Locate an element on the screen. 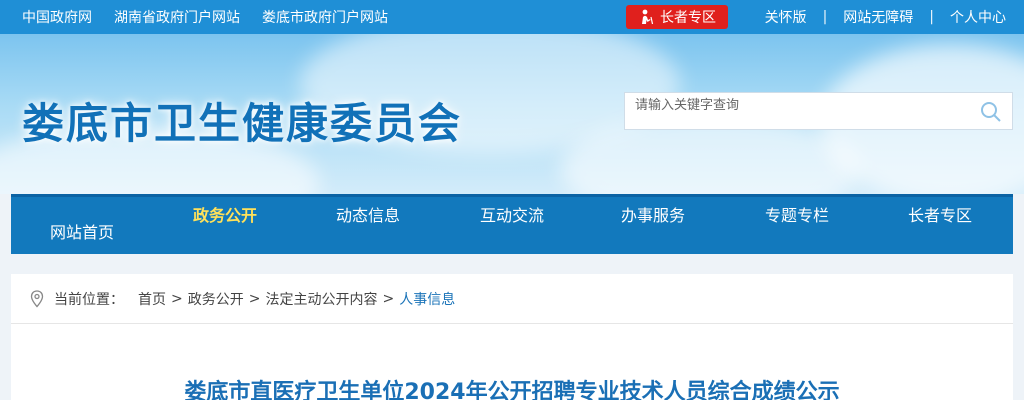 The height and width of the screenshot is (400, 1024). link-loudi-gov: 娄底市政府门户网站 is located at coordinates (325, 17).